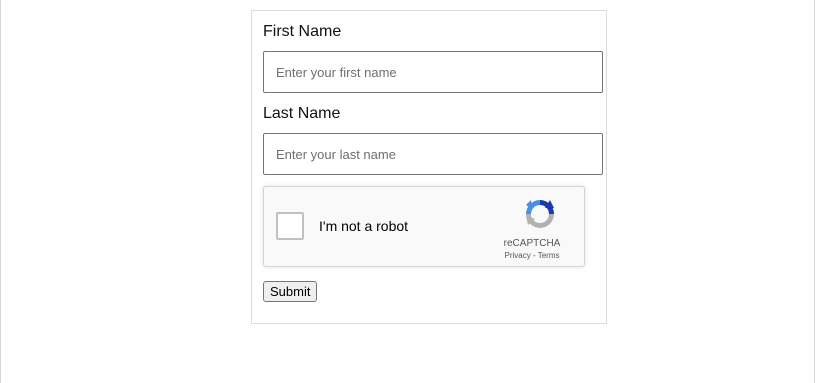  What do you see at coordinates (549, 255) in the screenshot?
I see `terms-link: Terms` at bounding box center [549, 255].